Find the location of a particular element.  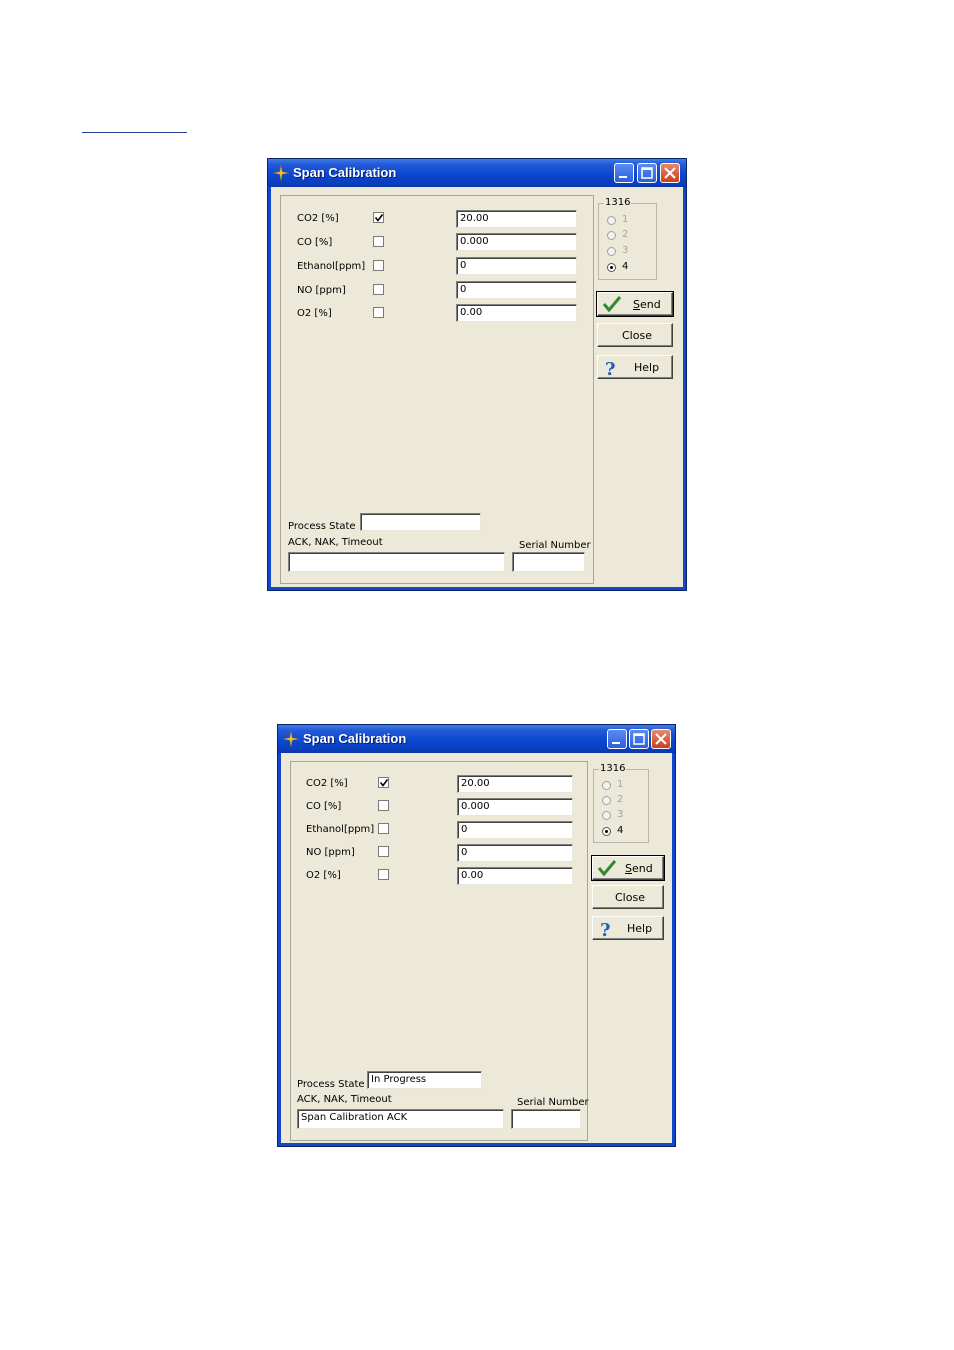

close-icon is located at coordinates (661, 739).